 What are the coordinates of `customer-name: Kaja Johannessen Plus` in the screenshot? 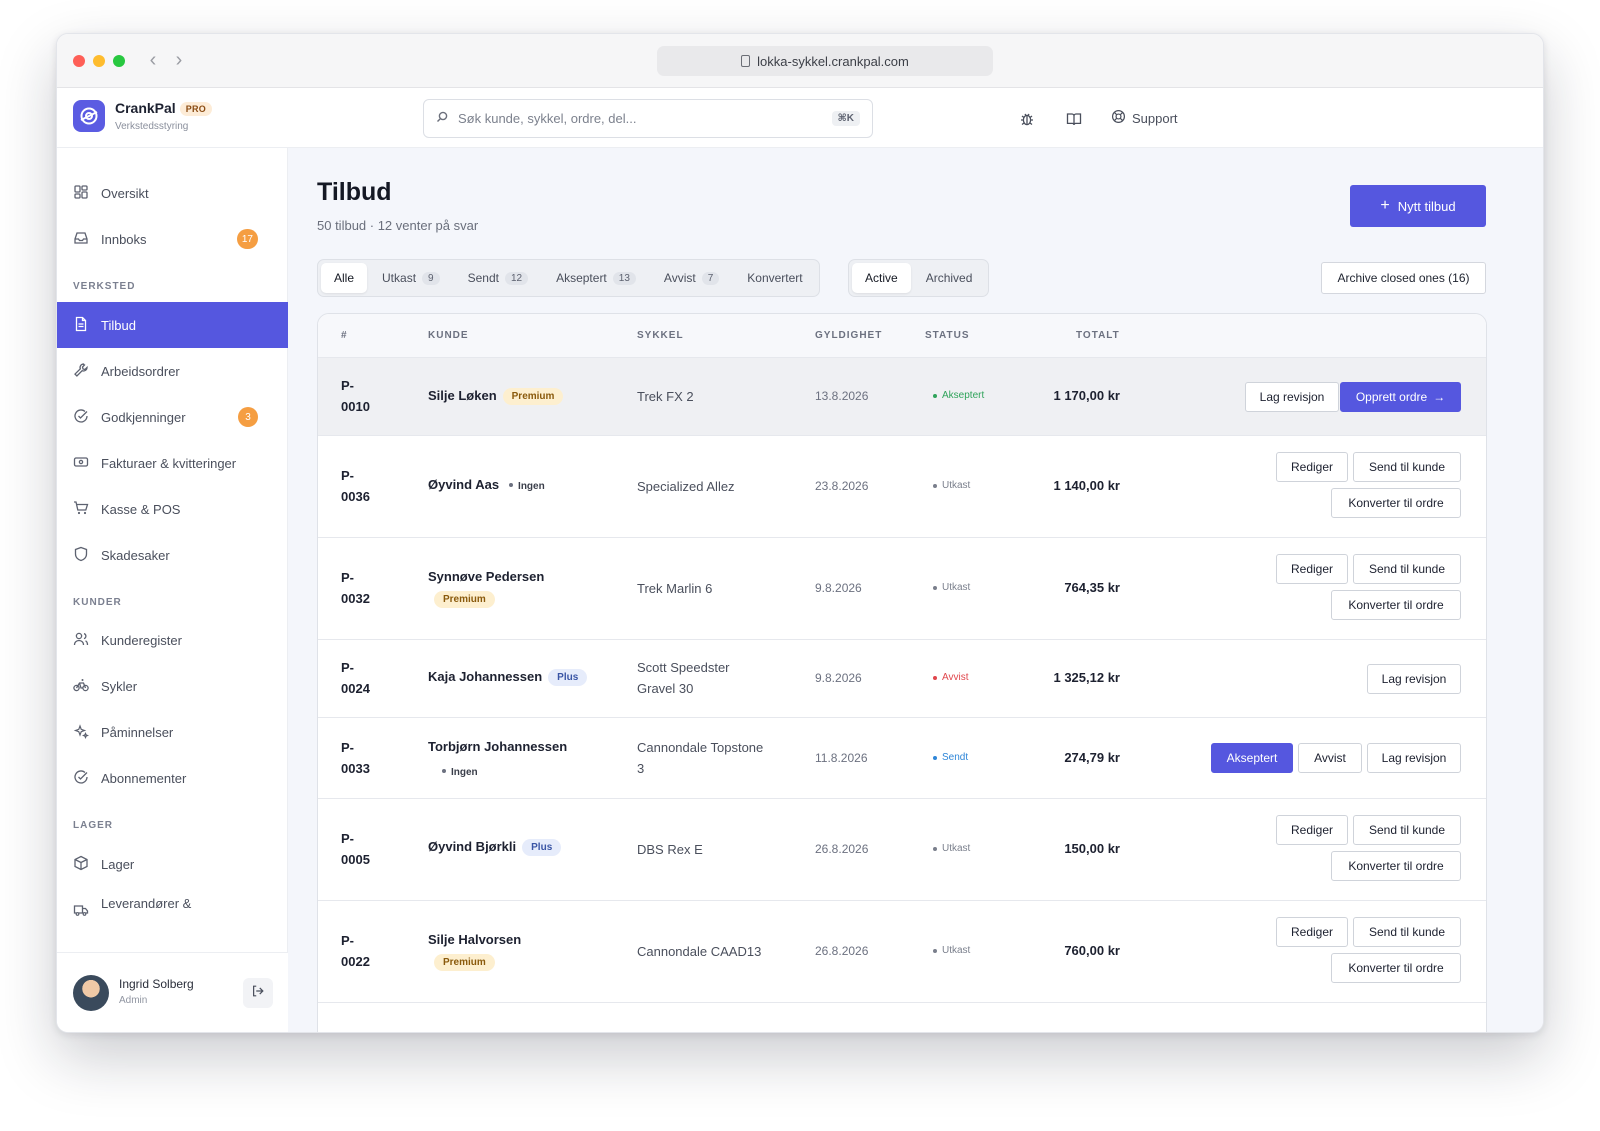 It's located at (508, 677).